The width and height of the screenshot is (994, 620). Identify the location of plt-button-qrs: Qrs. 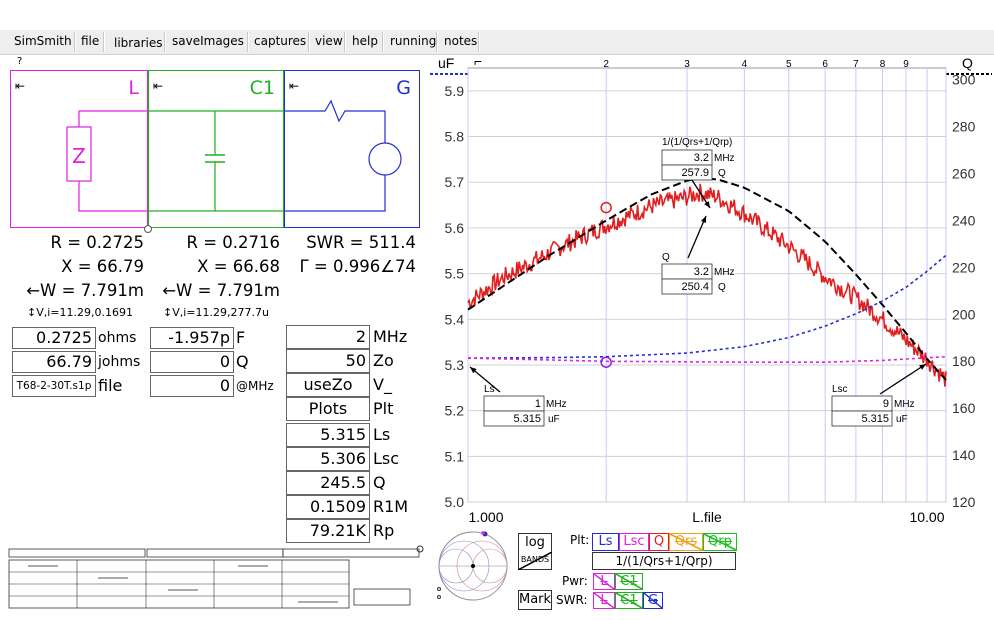
(686, 542).